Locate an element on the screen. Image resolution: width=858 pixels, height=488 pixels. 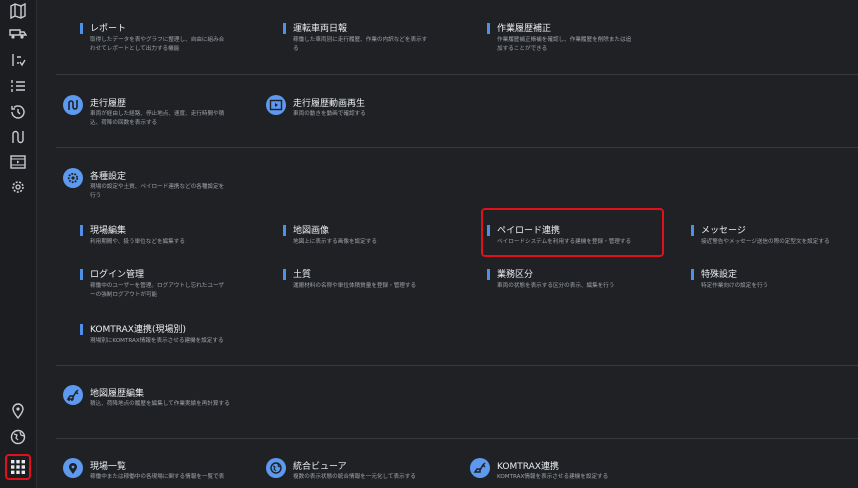
menu-item-desc: 現場別にKOMTRAX情報を表示させる建機を設定する is located at coordinates (157, 341).